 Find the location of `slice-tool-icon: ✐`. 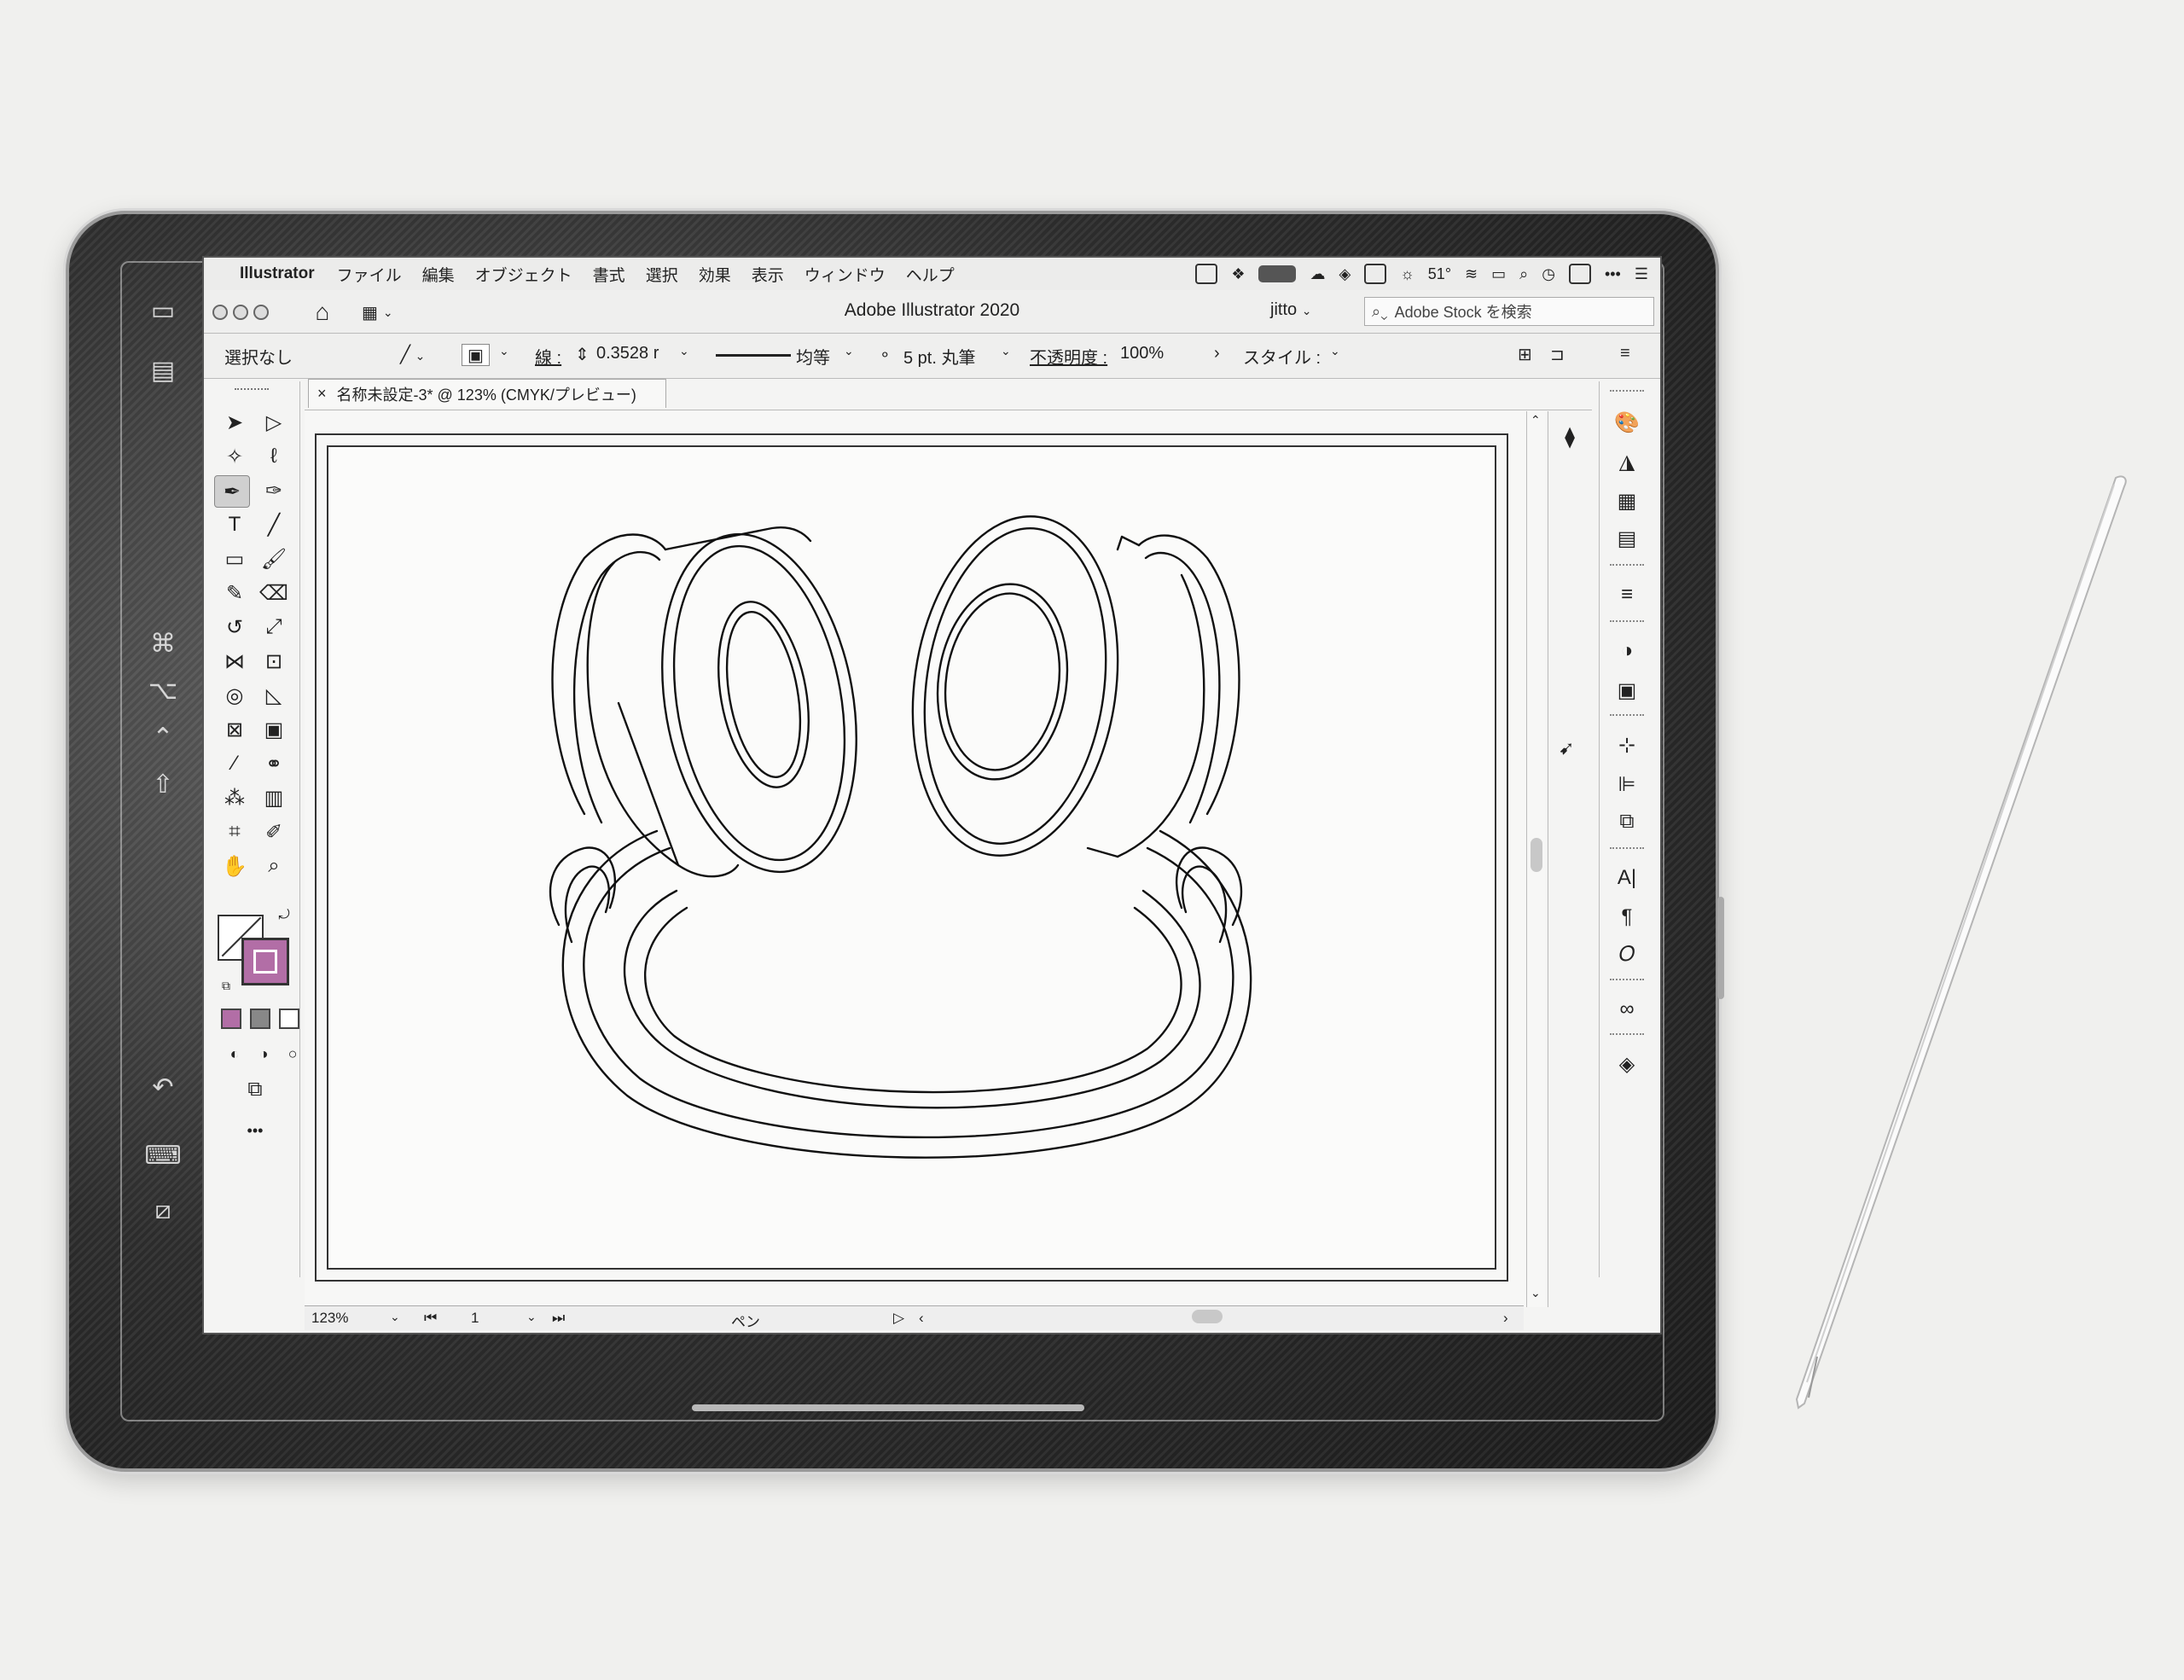

slice-tool-icon: ✐ is located at coordinates (274, 832).